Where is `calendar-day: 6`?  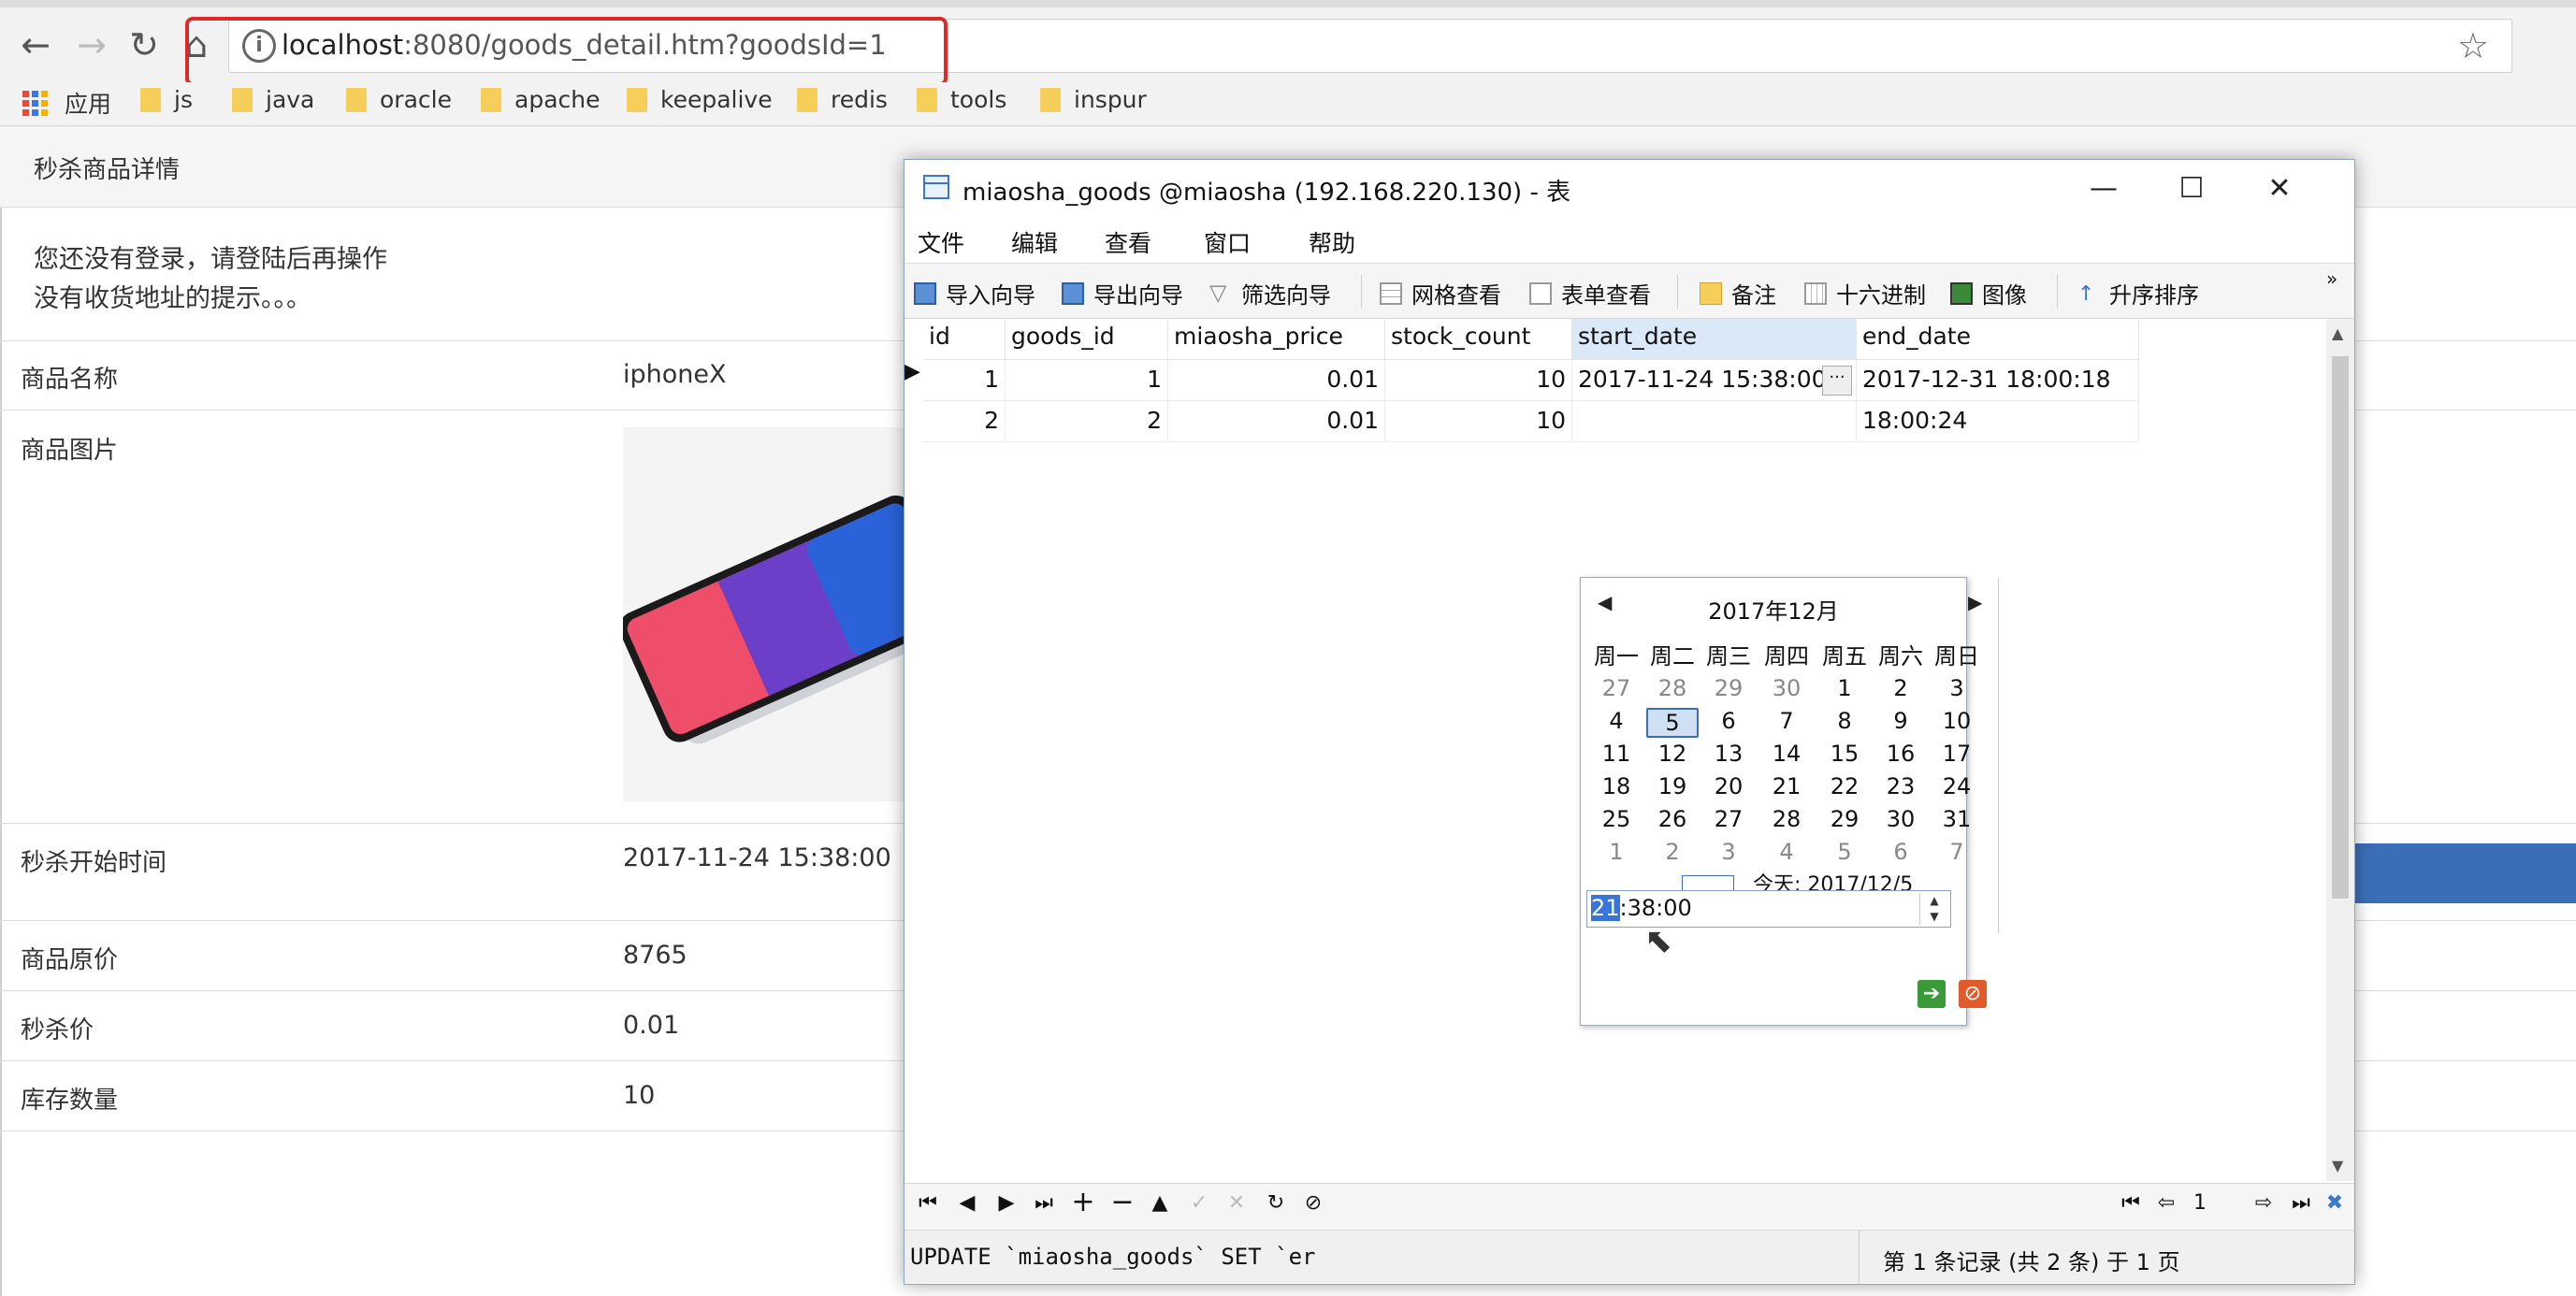 calendar-day: 6 is located at coordinates (1728, 721).